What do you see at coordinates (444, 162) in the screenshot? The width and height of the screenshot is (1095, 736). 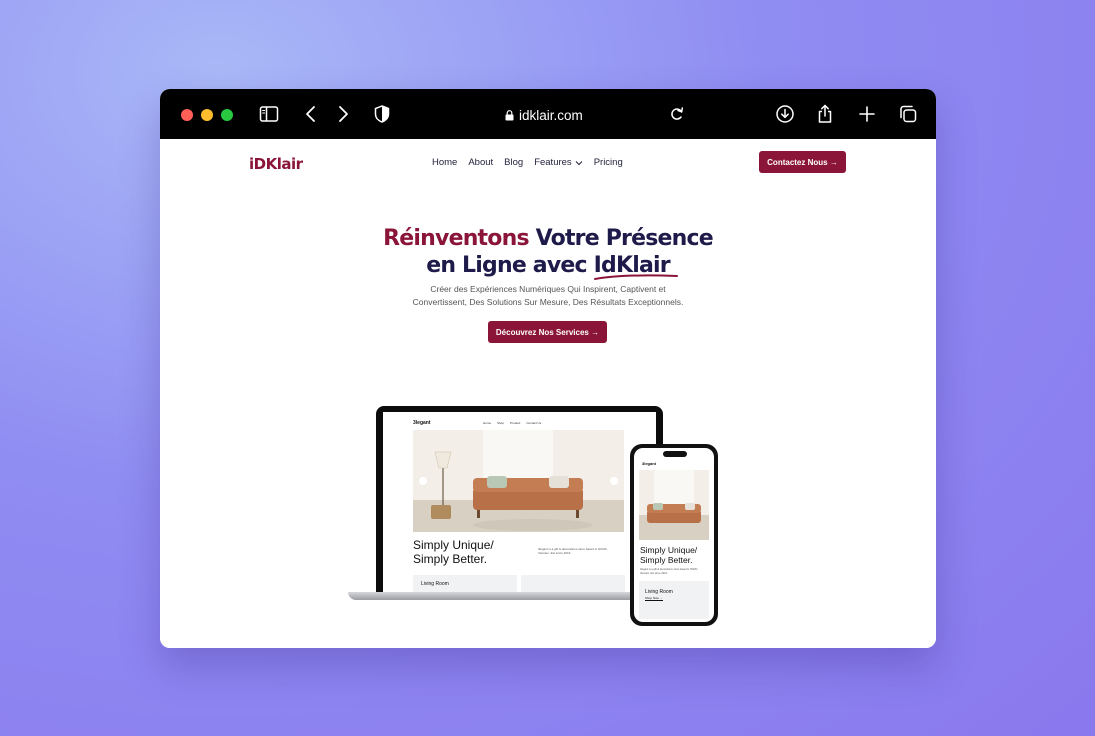 I see `nav-home: Home` at bounding box center [444, 162].